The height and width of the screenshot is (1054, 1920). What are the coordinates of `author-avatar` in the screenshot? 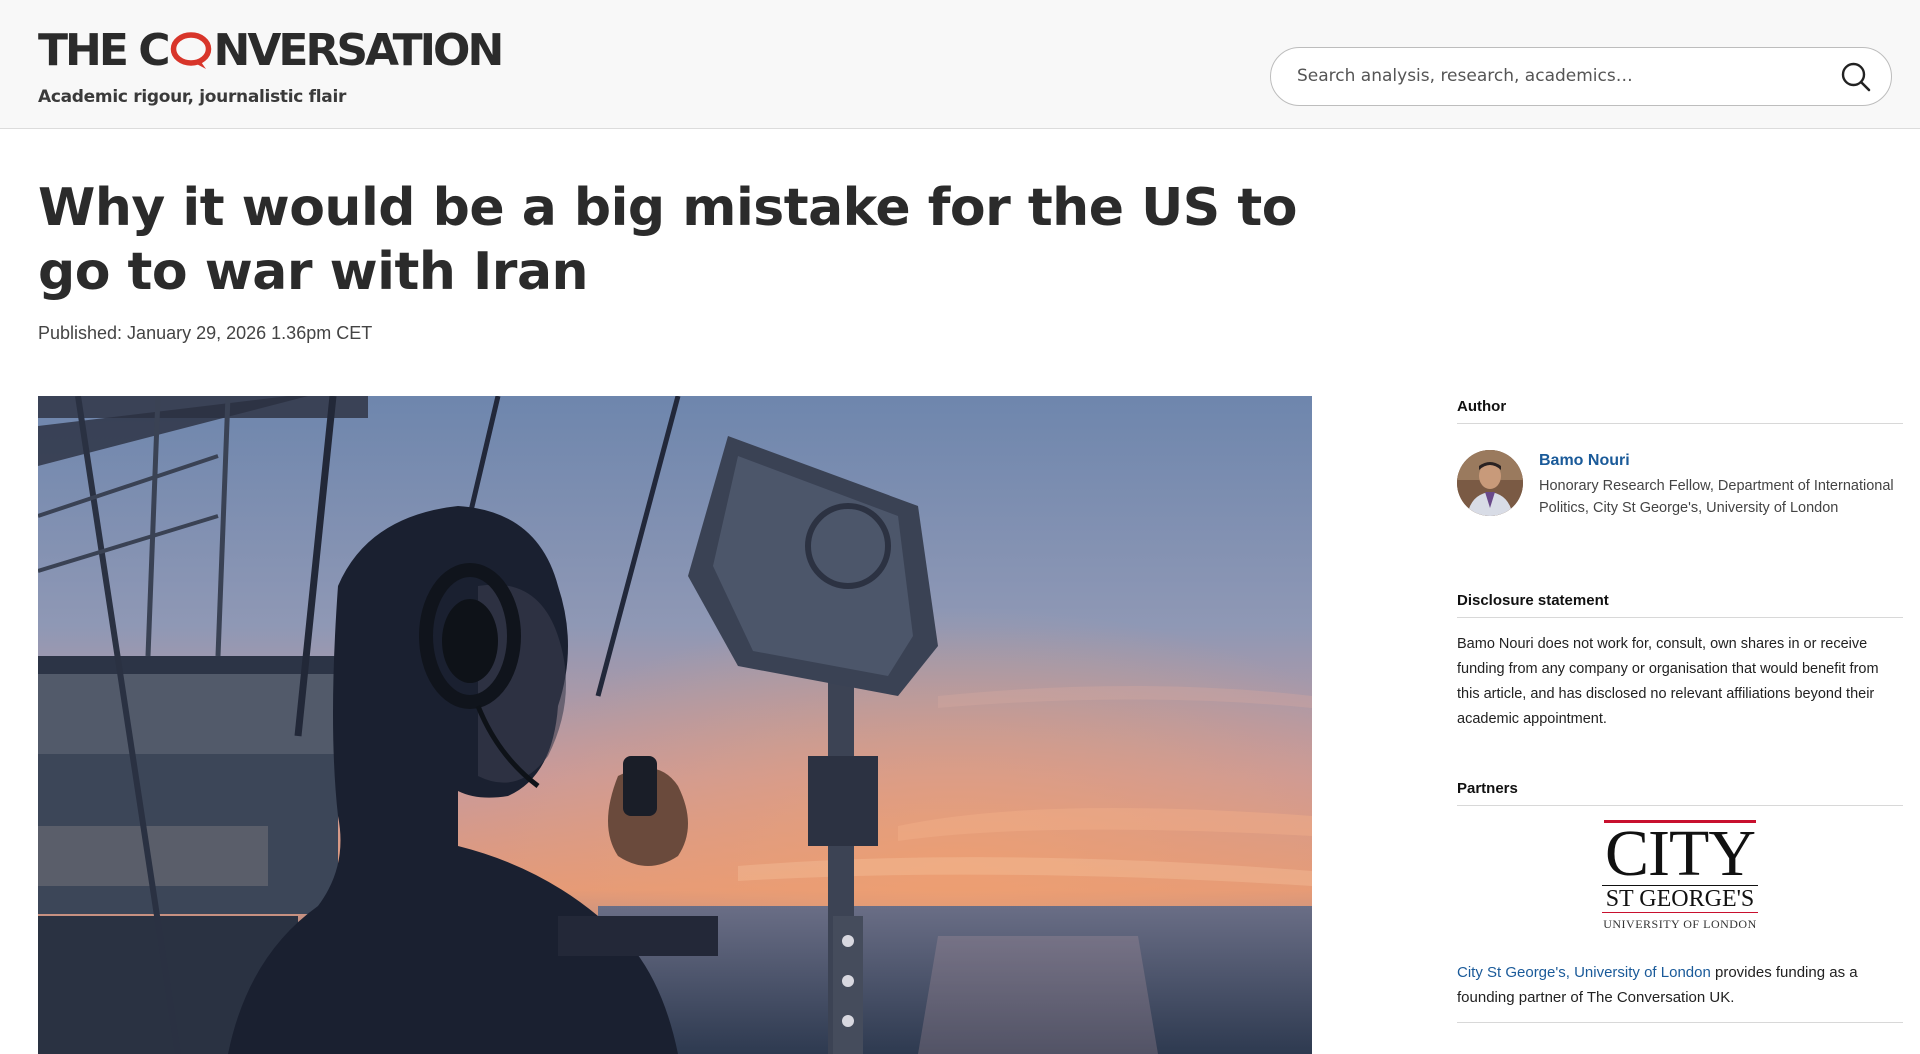 It's located at (1490, 483).